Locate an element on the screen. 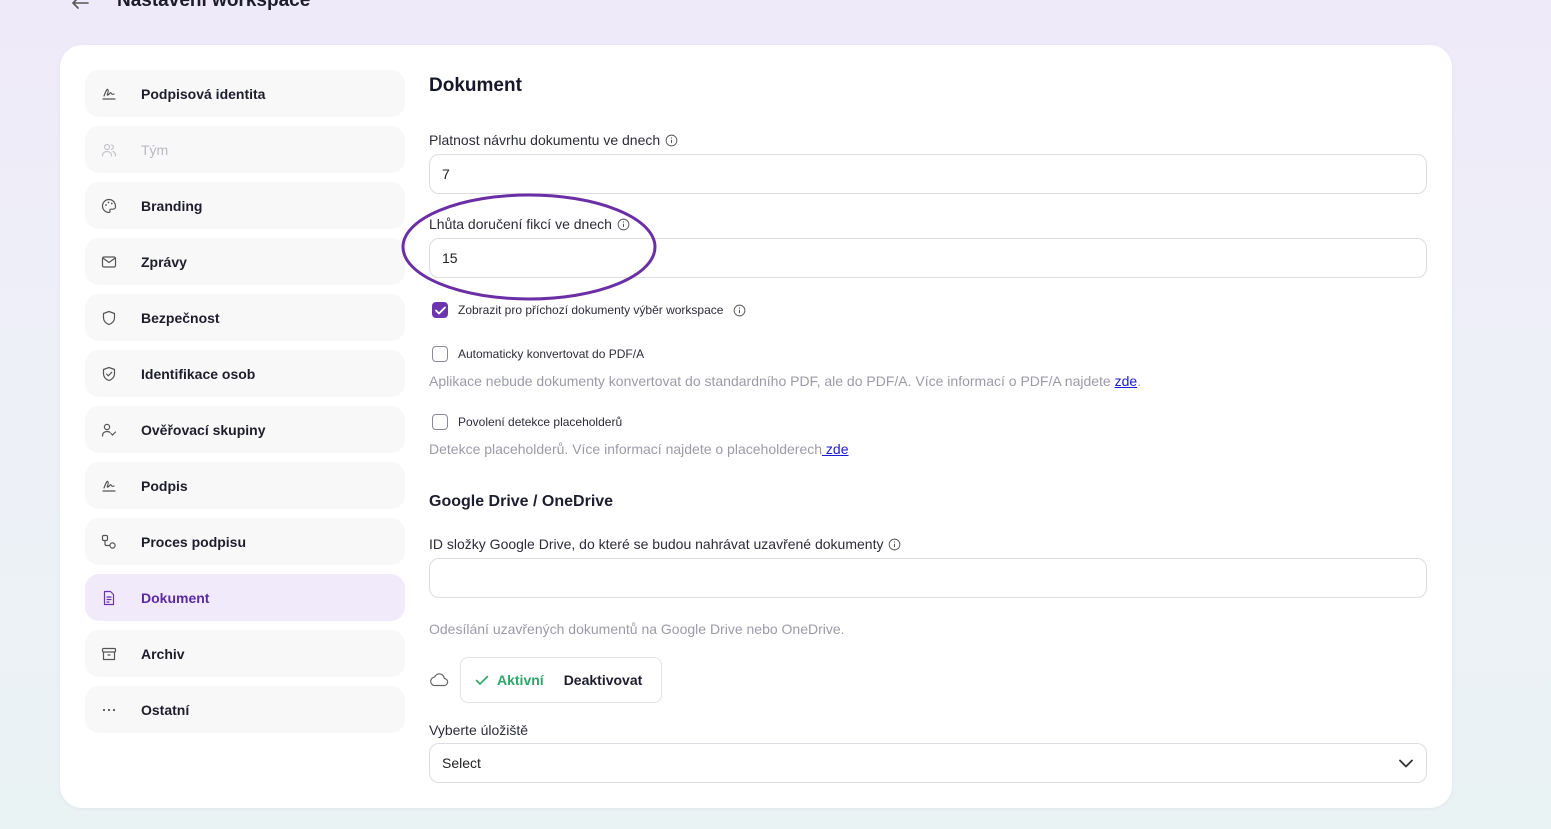 This screenshot has width=1551, height=829. show-workspace-select-checkbox is located at coordinates (440, 310).